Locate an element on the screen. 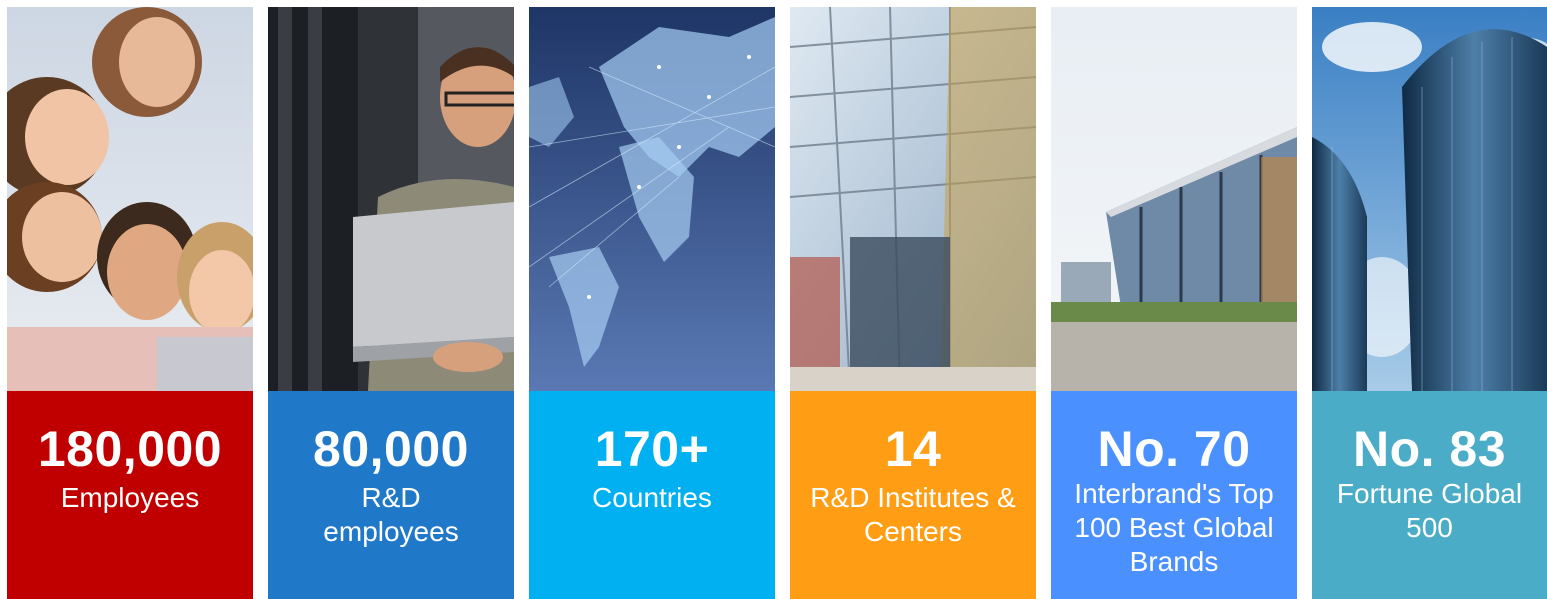 The height and width of the screenshot is (599, 1547). stat-panel-institutes: 14 R&D Institutes & Centers is located at coordinates (913, 495).